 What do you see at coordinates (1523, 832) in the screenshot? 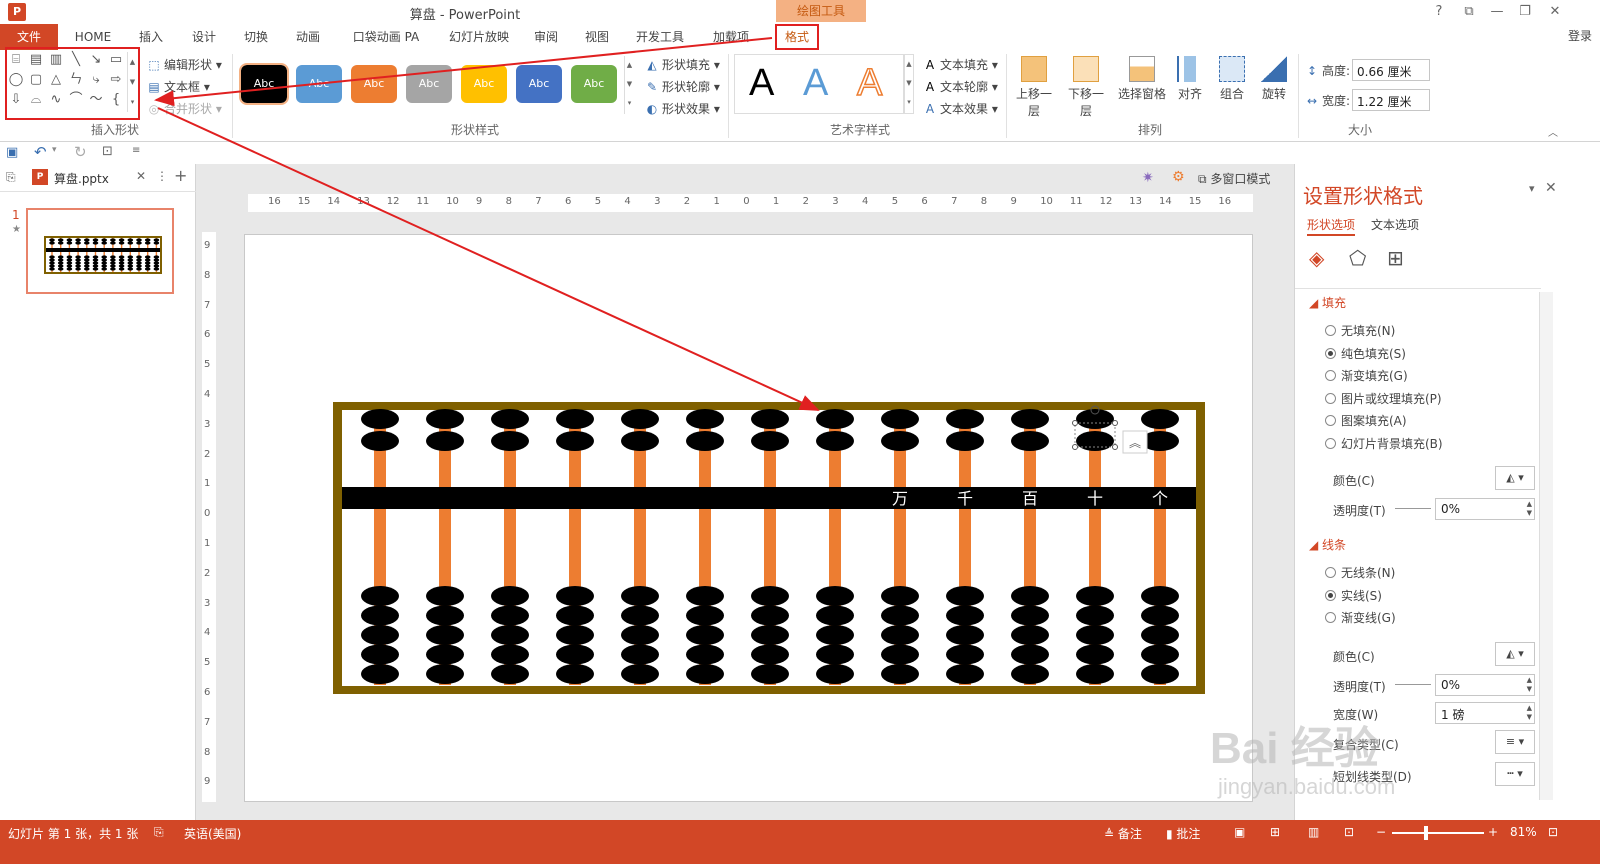
I see `zoom-level: 81%` at bounding box center [1523, 832].